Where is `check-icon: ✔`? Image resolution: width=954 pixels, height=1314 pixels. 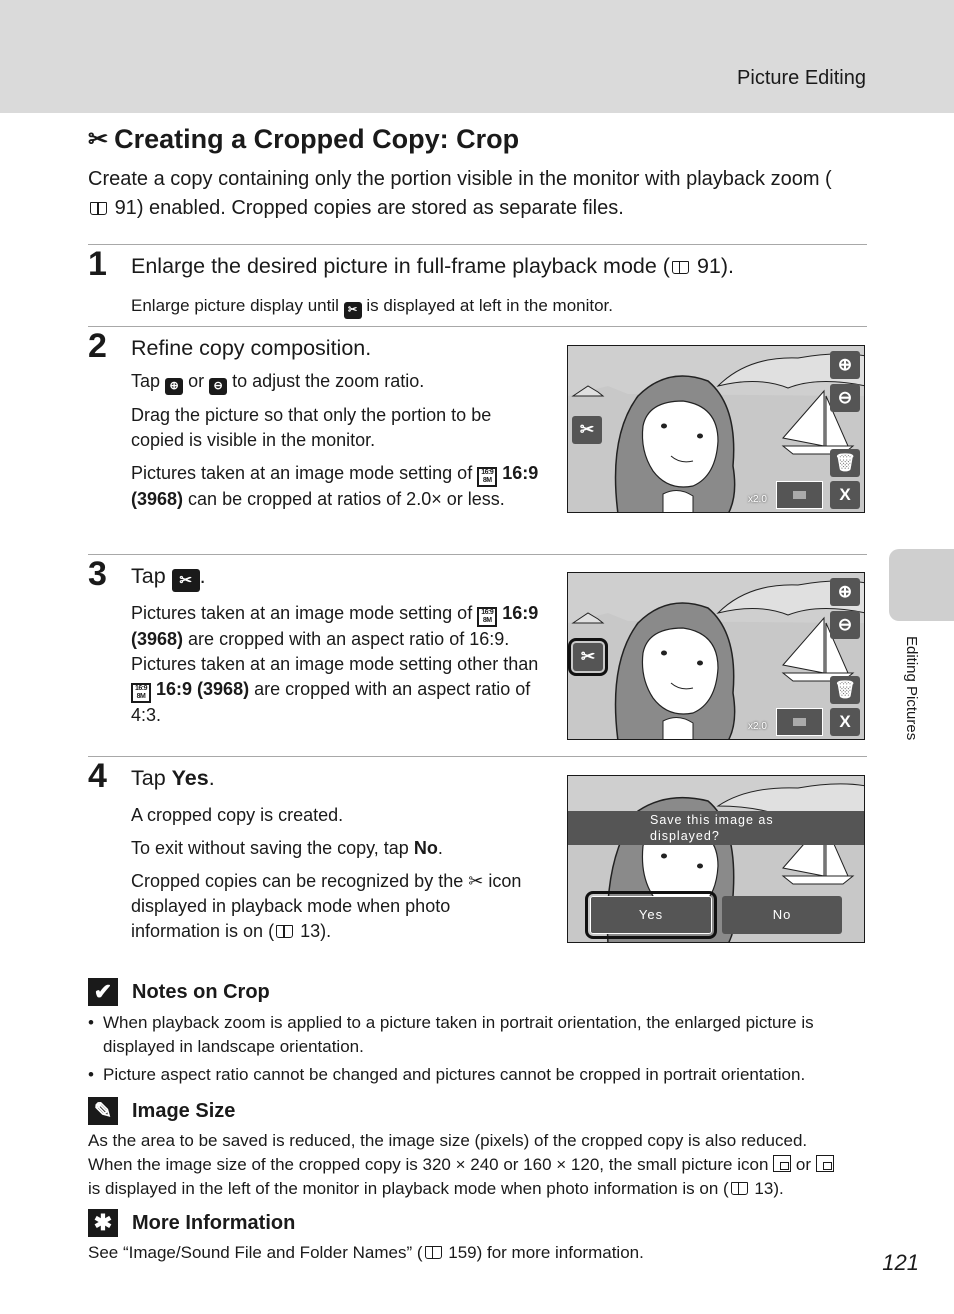 check-icon: ✔ is located at coordinates (103, 992).